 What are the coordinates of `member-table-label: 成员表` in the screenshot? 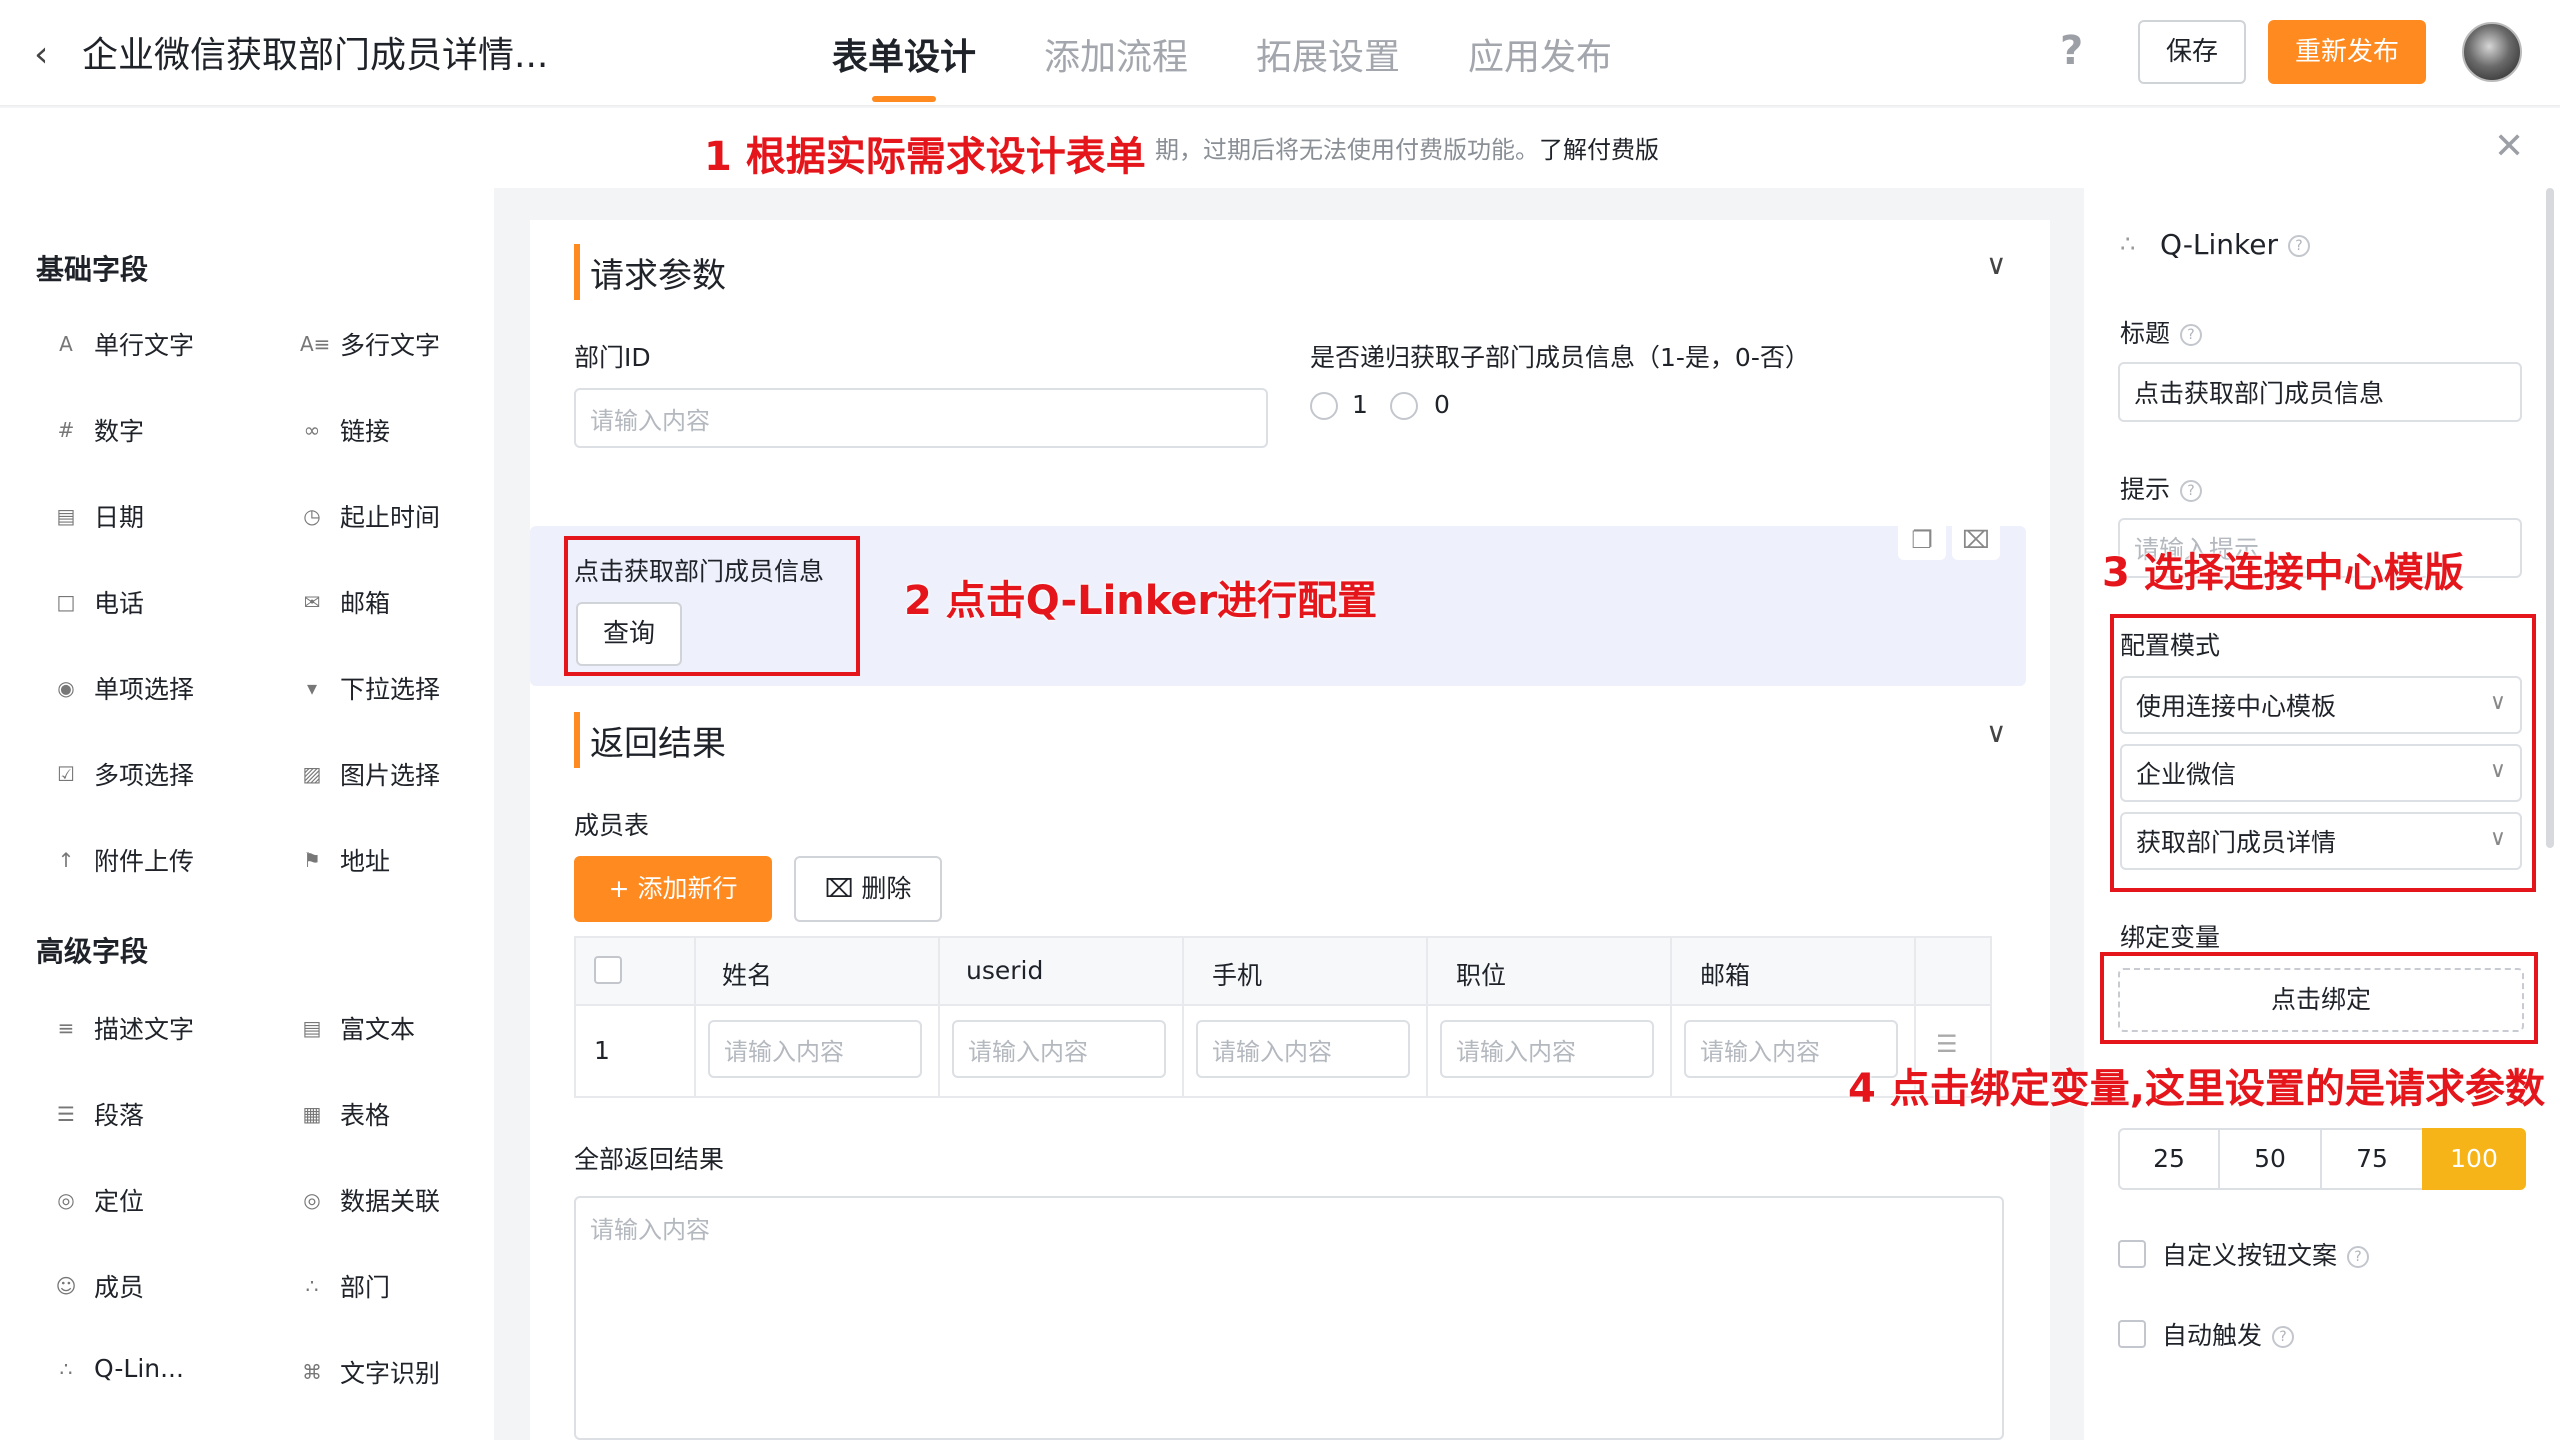 It's located at (612, 825).